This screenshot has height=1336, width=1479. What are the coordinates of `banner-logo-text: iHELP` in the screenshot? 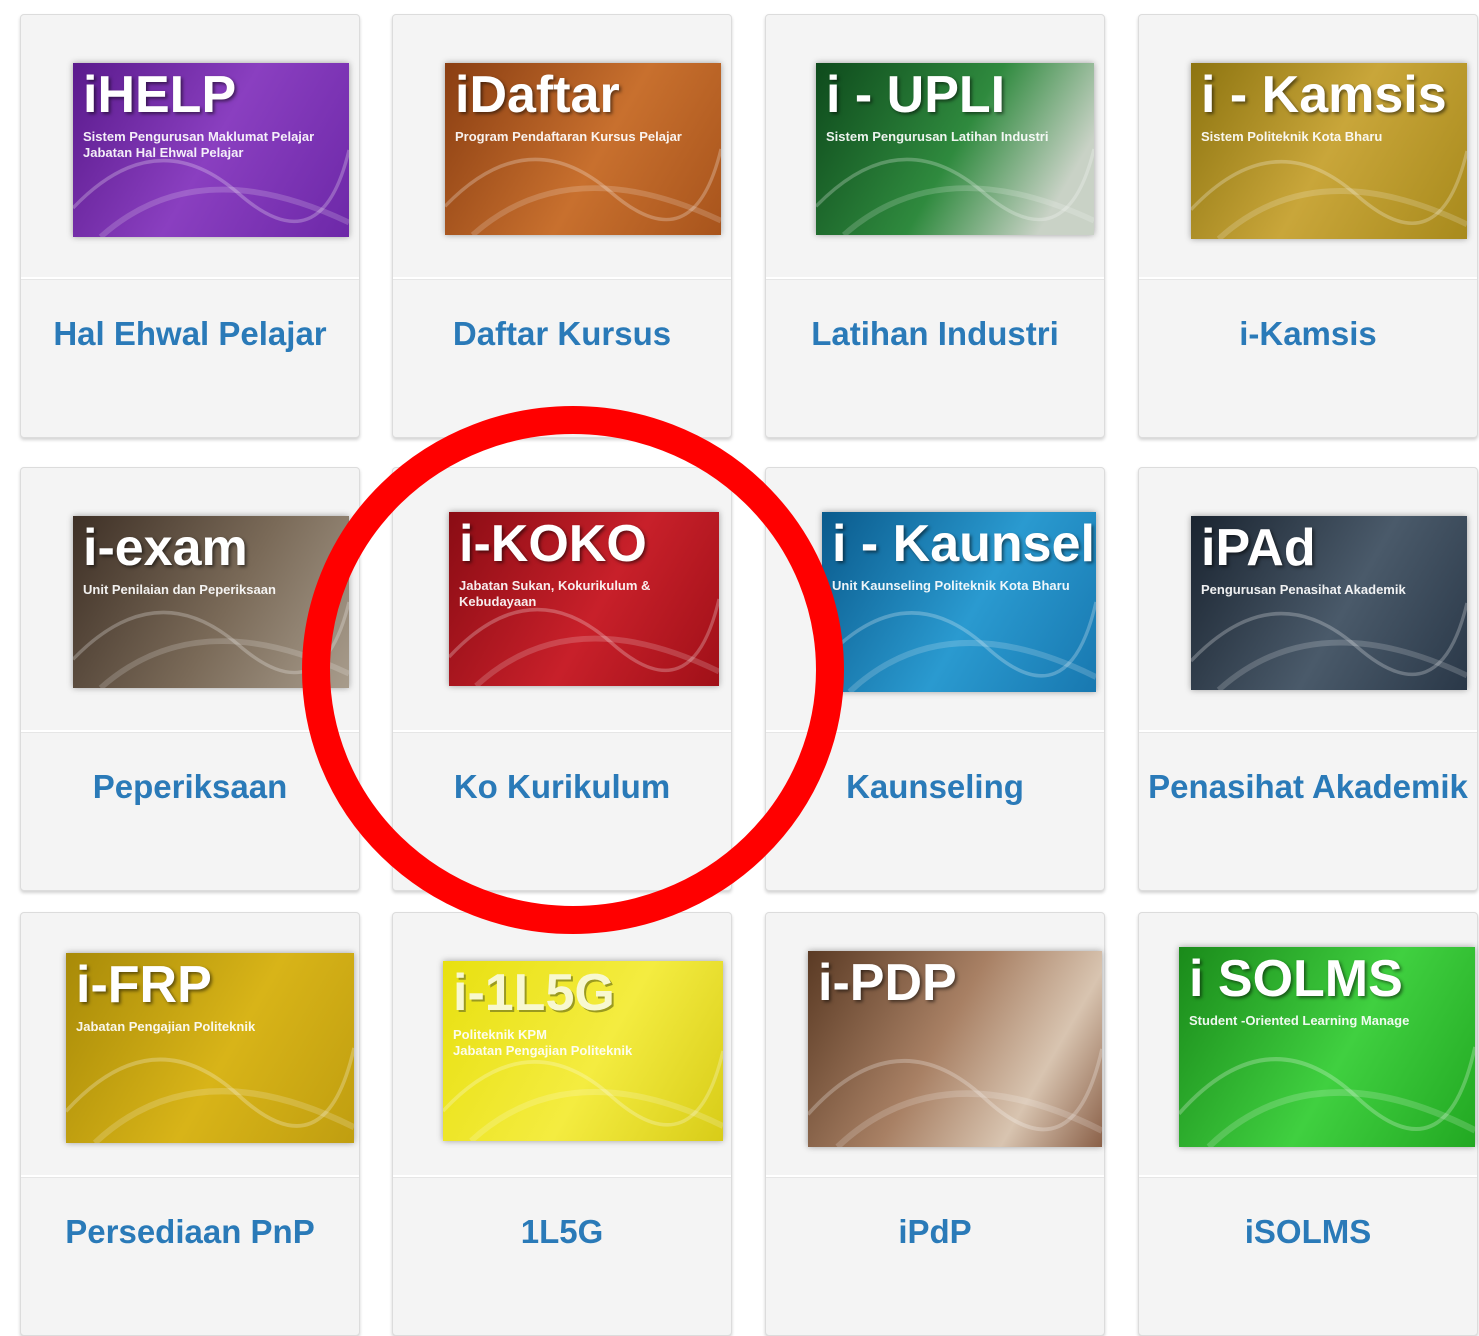 It's located at (160, 95).